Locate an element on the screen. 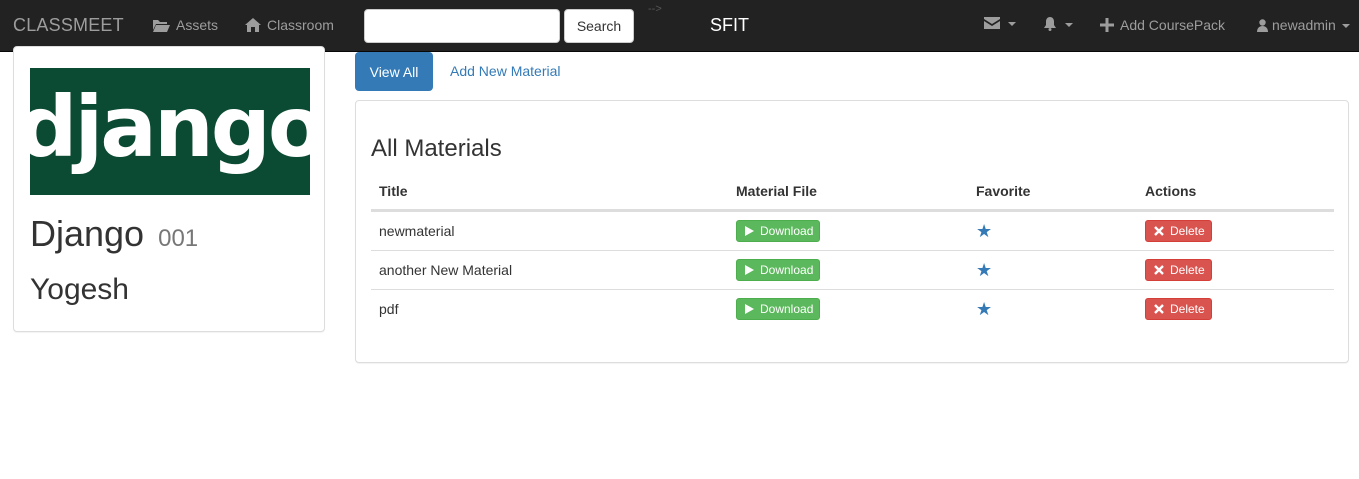  materials-title: All Materials is located at coordinates (436, 148).